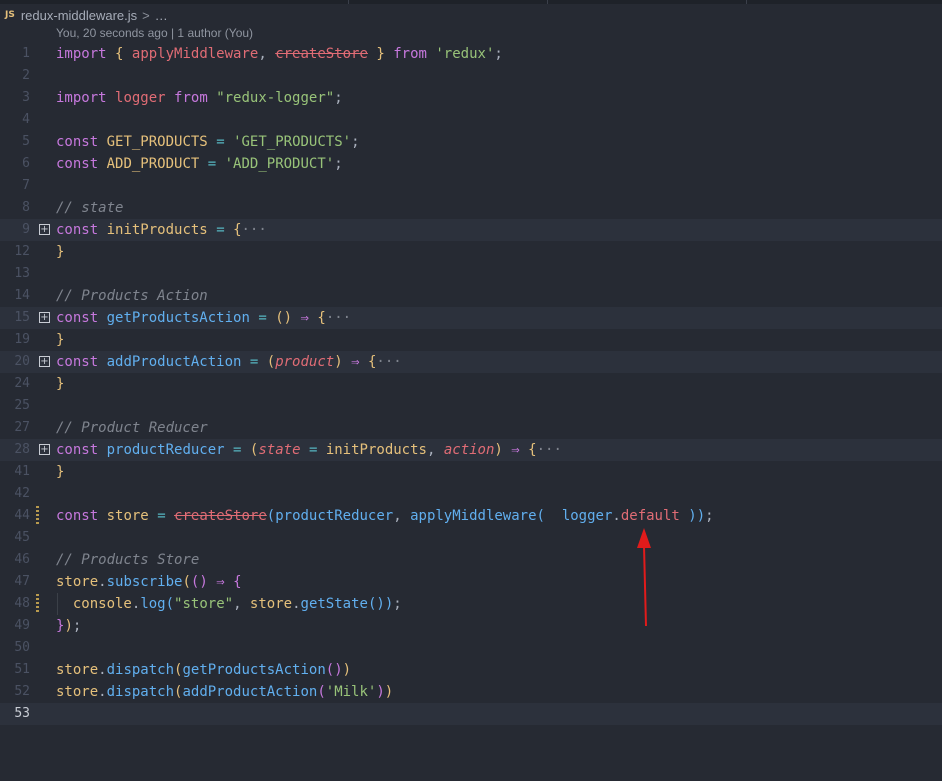  What do you see at coordinates (644, 538) in the screenshot?
I see `annotation-arrow-head` at bounding box center [644, 538].